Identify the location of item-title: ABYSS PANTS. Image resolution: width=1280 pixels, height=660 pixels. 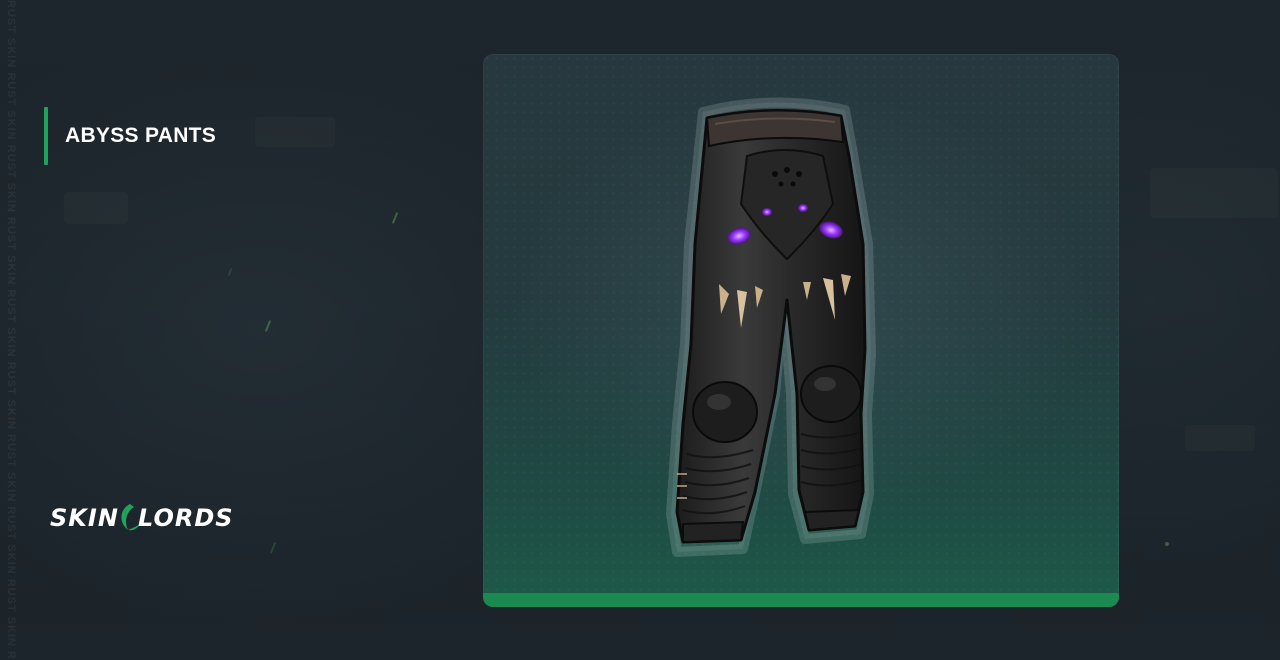
(141, 135).